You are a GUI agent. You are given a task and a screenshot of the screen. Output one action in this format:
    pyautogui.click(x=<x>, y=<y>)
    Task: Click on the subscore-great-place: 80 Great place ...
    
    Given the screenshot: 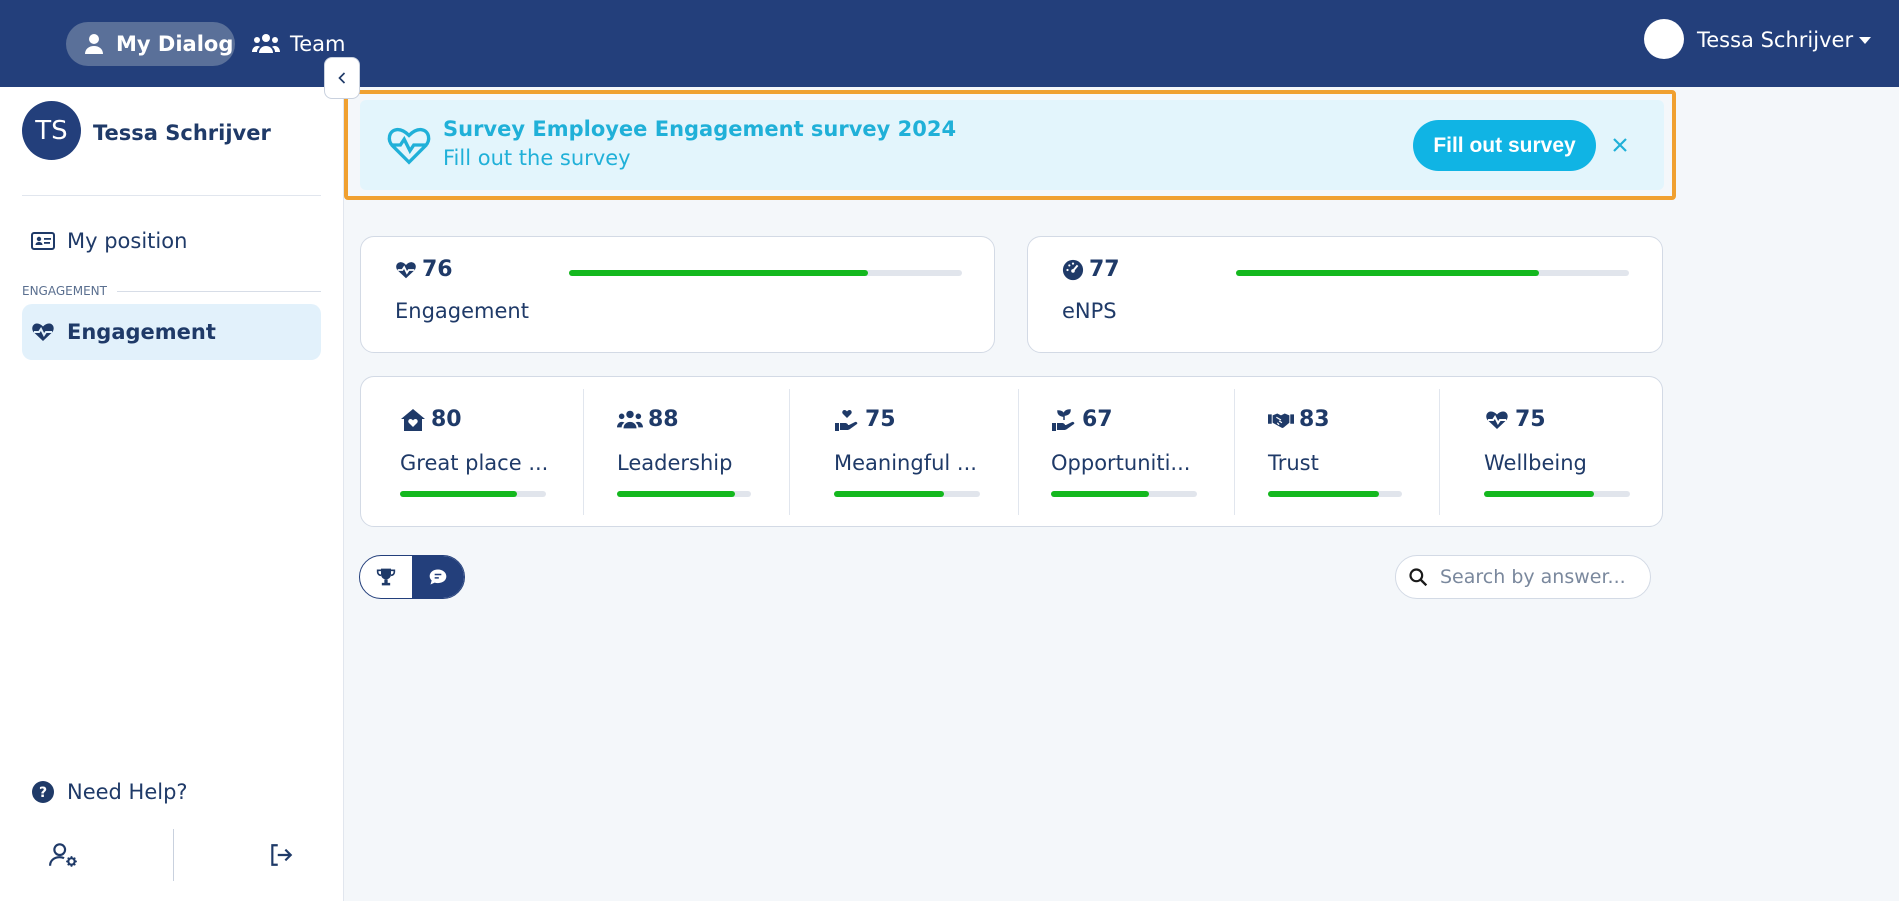 What is the action you would take?
    pyautogui.click(x=475, y=452)
    